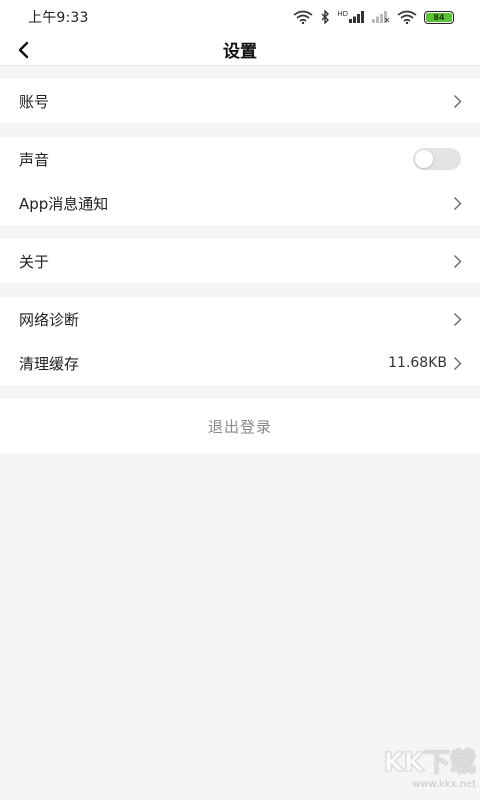 The height and width of the screenshot is (800, 480). I want to click on bluetooth-icon, so click(325, 17).